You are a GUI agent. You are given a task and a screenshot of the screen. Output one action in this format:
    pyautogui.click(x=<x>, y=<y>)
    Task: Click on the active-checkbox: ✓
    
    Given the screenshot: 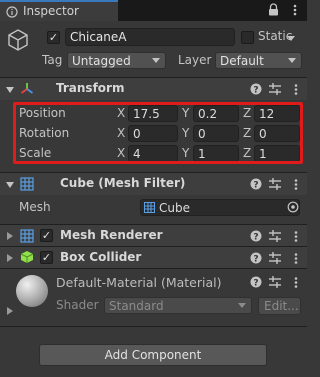 What is the action you would take?
    pyautogui.click(x=53, y=37)
    